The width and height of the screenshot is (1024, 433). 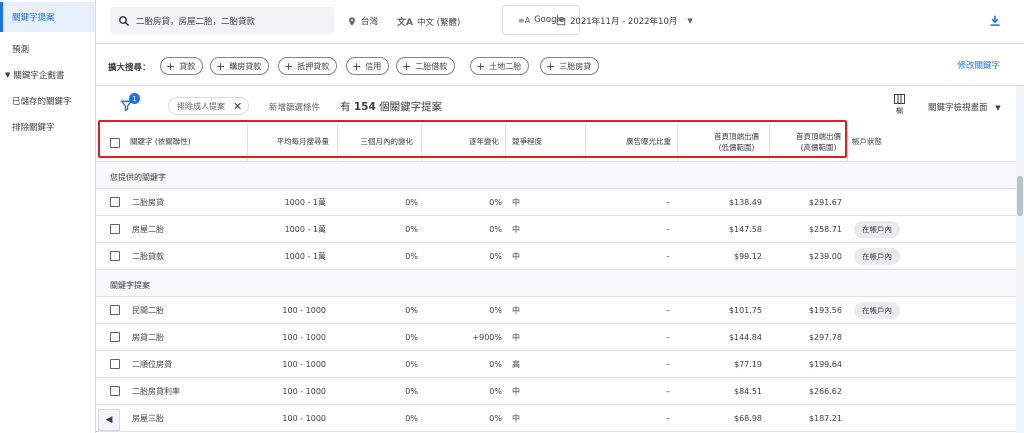 I want to click on search-input, so click(x=226, y=20).